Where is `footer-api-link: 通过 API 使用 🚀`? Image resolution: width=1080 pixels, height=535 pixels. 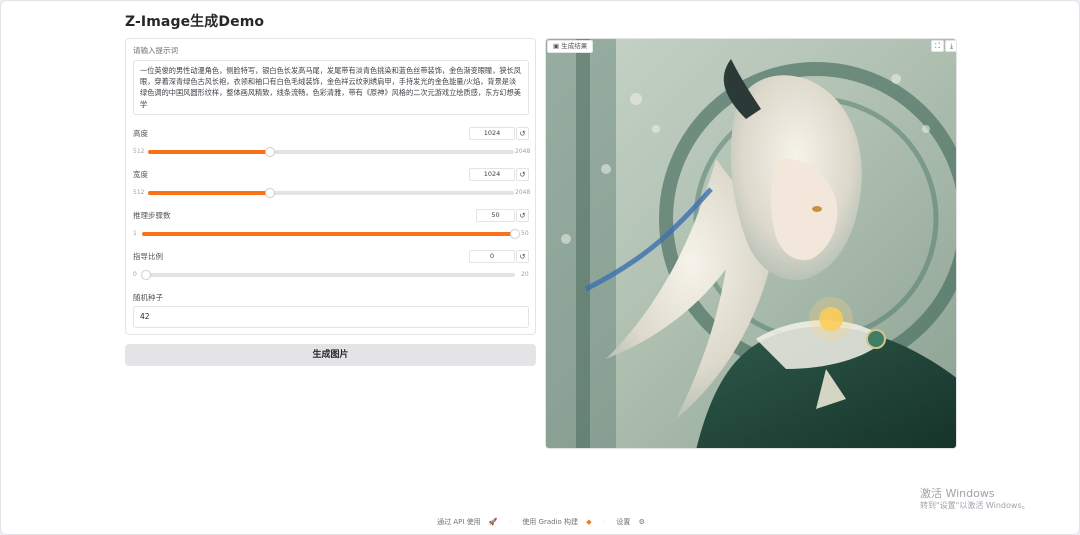 footer-api-link: 通过 API 使用 🚀 is located at coordinates (467, 522).